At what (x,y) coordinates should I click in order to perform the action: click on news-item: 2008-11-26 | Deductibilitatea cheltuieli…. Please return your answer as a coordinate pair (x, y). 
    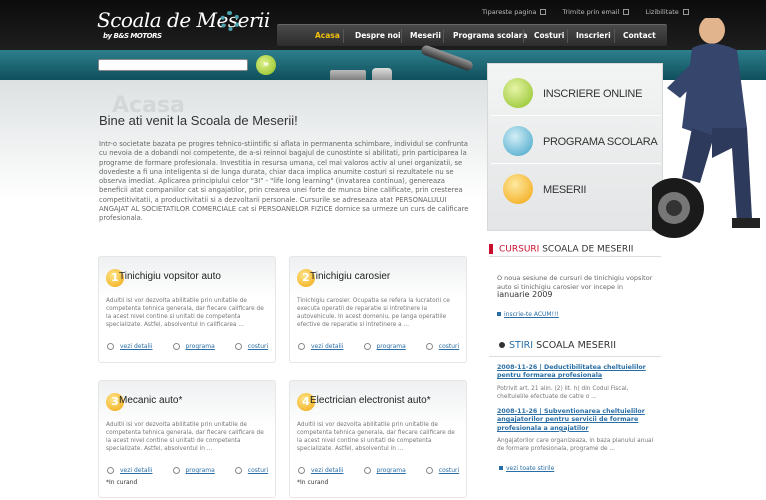
    Looking at the image, I should click on (577, 382).